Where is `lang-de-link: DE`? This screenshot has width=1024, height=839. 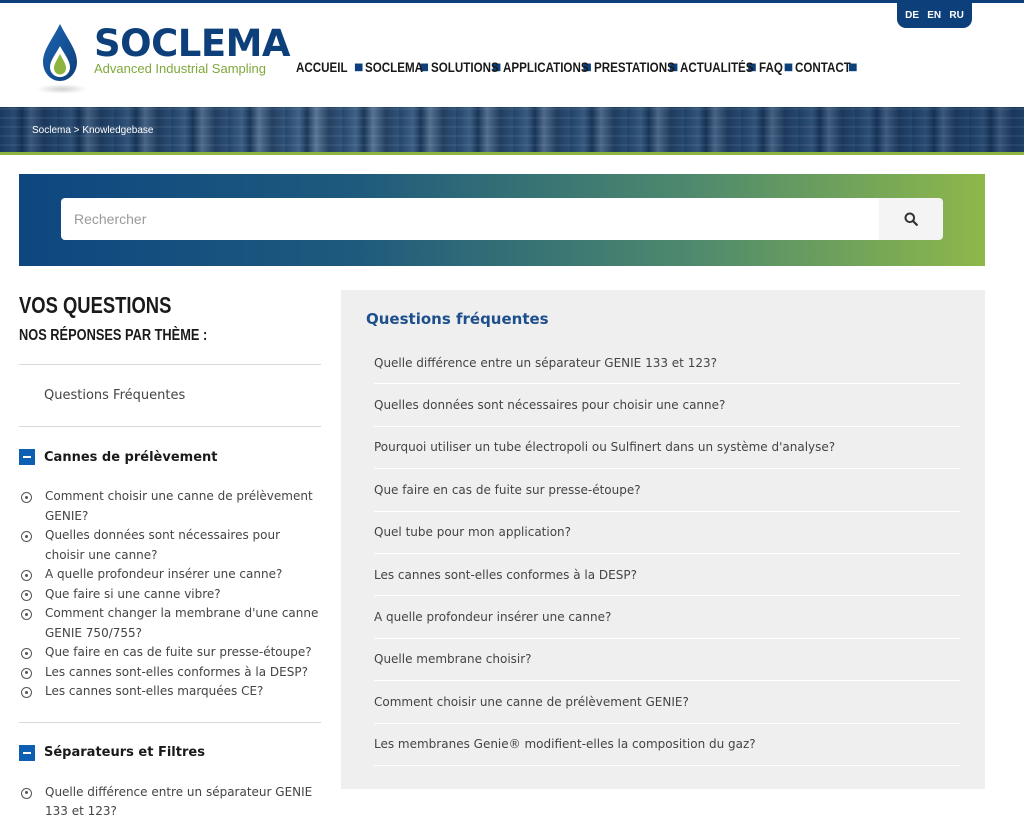 lang-de-link: DE is located at coordinates (912, 15).